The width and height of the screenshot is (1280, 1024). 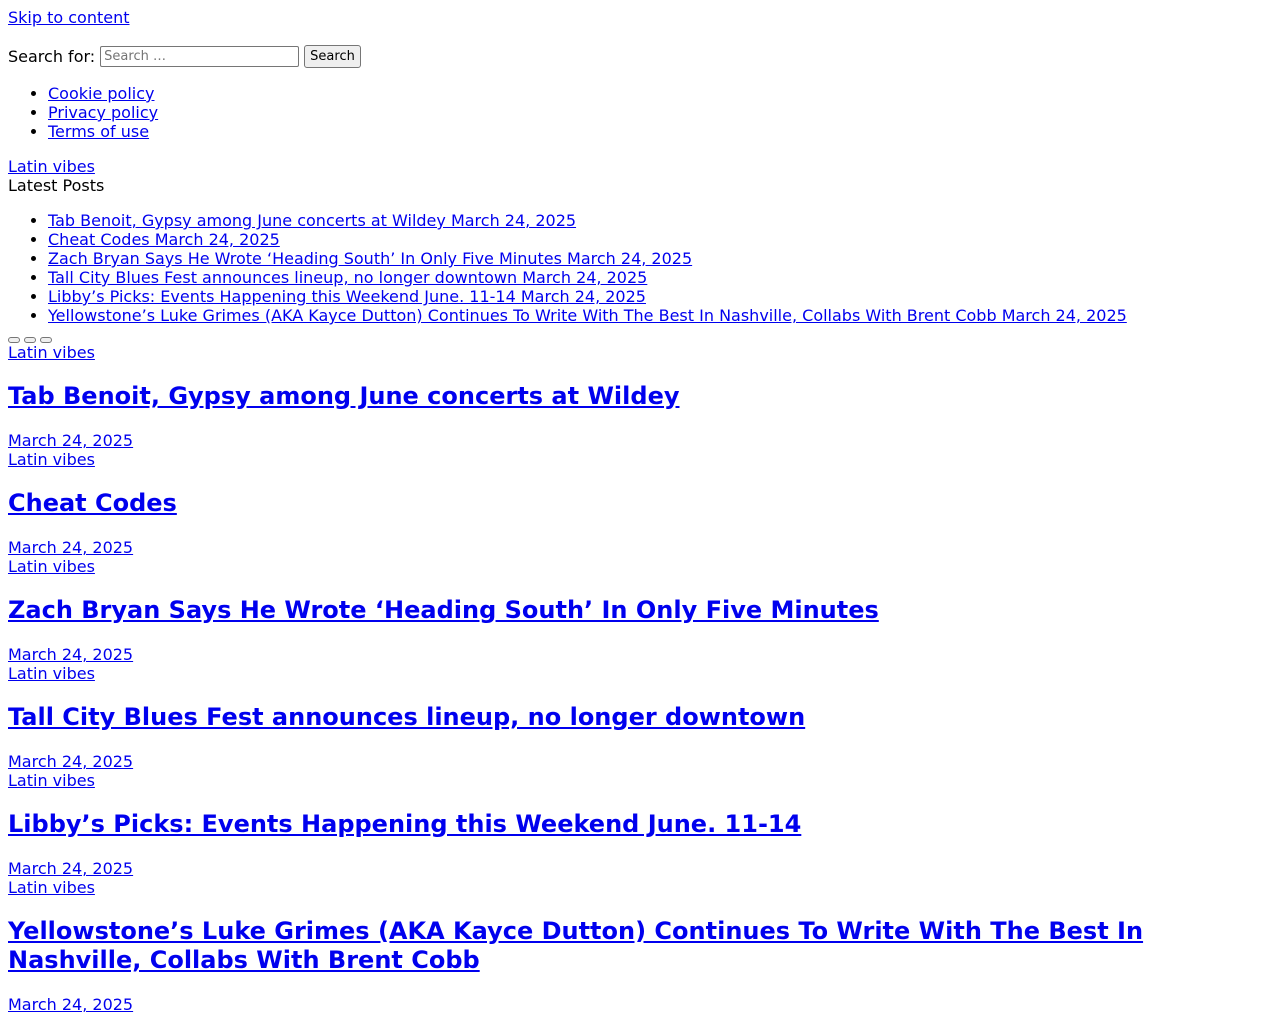 What do you see at coordinates (660, 93) in the screenshot?
I see `list-item: Cookie policy` at bounding box center [660, 93].